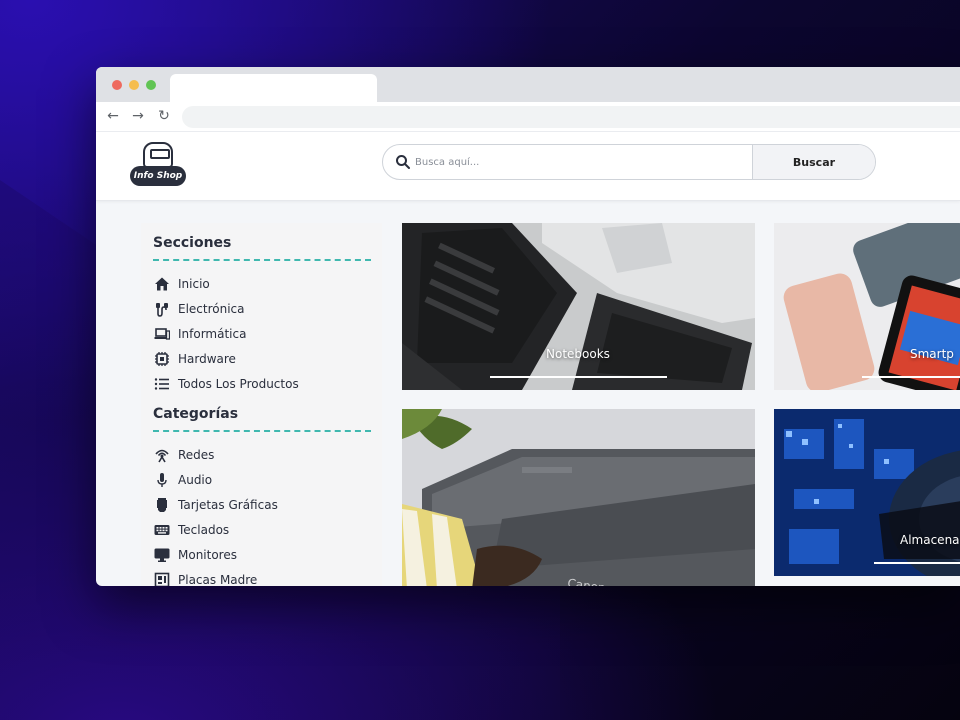 This screenshot has width=960, height=720. I want to click on sidebar-item-label: Informática, so click(212, 333).